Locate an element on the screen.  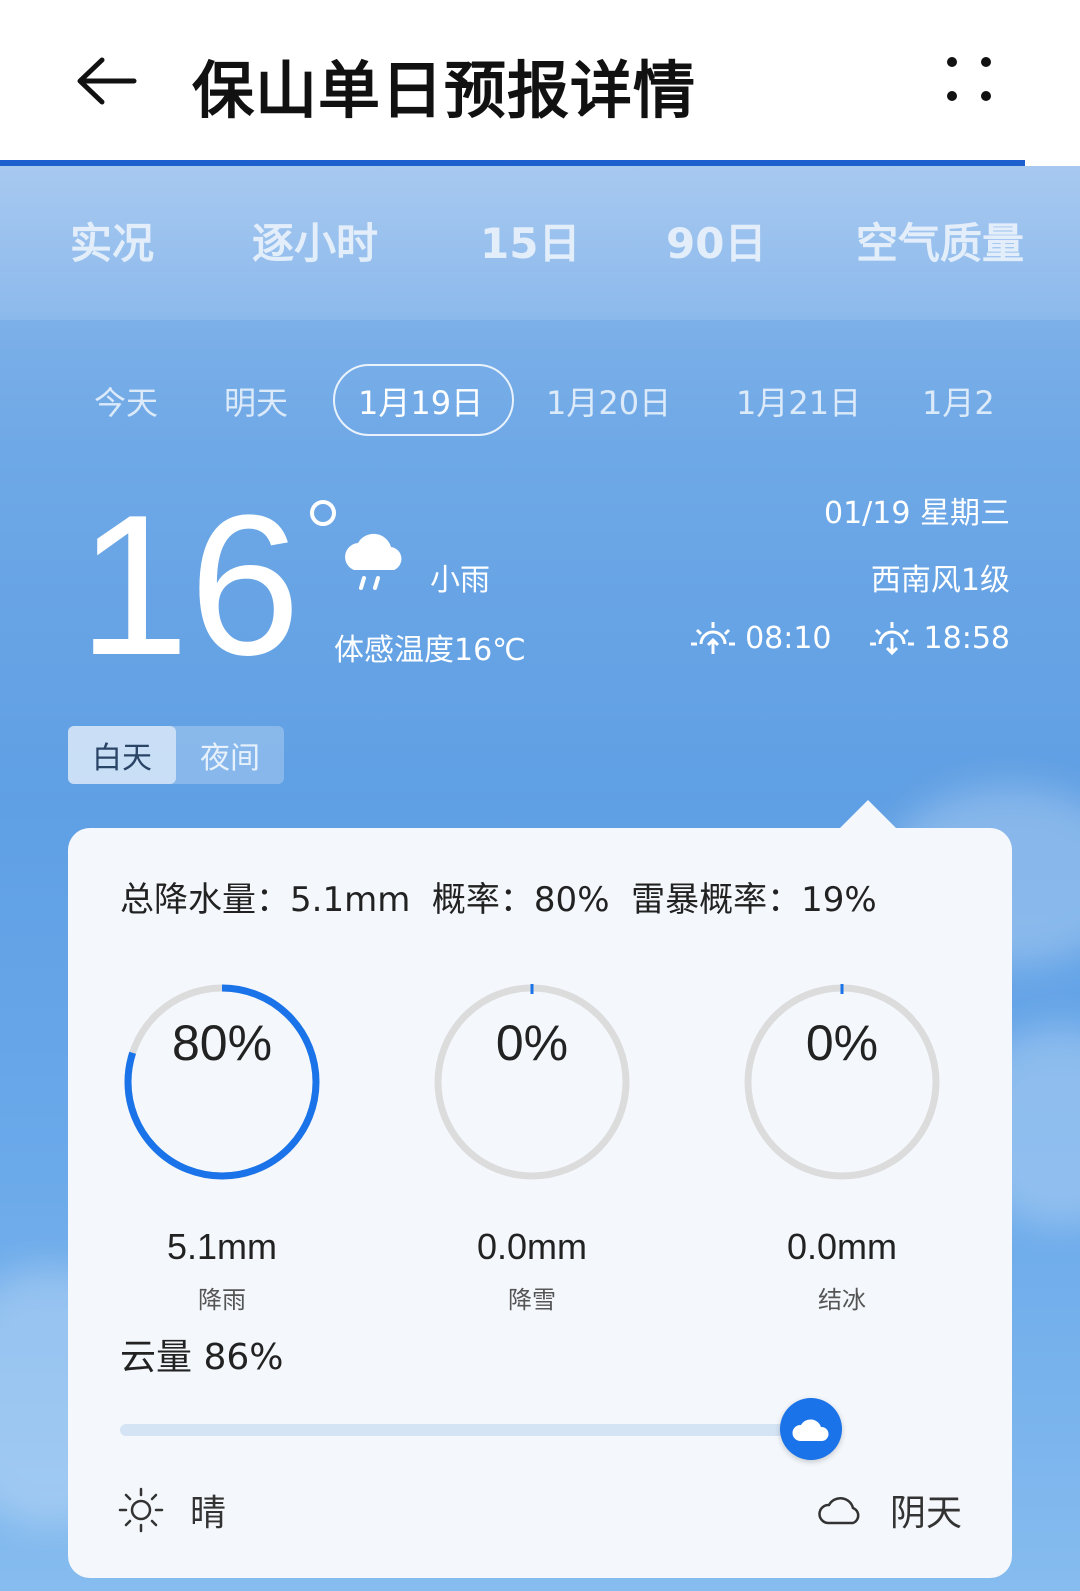
snow-ring is located at coordinates (532, 1082).